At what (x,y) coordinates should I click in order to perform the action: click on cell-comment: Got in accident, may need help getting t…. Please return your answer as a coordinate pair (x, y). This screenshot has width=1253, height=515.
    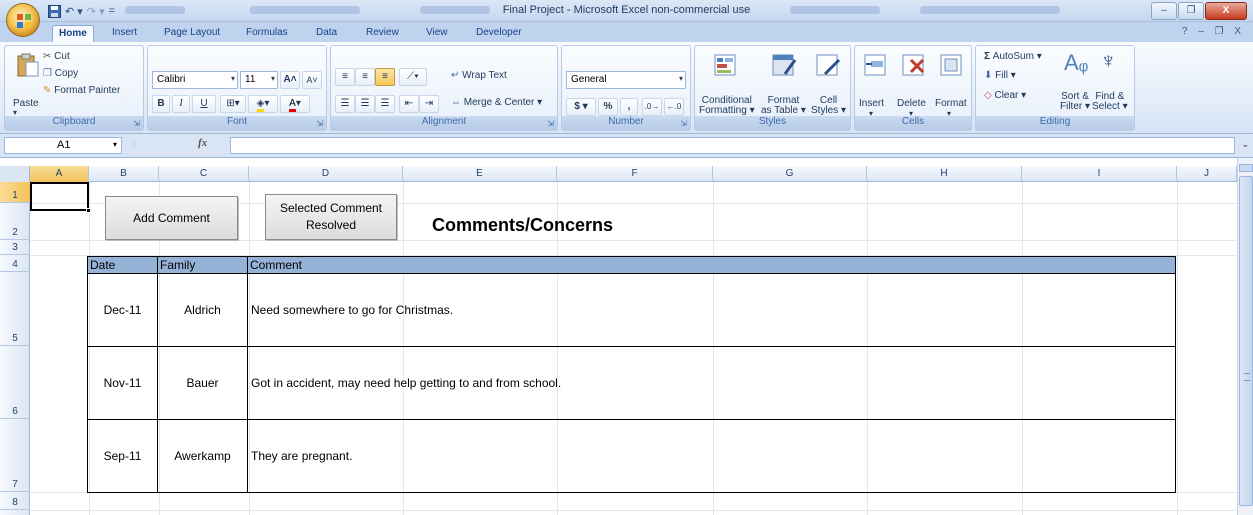
    Looking at the image, I should click on (711, 383).